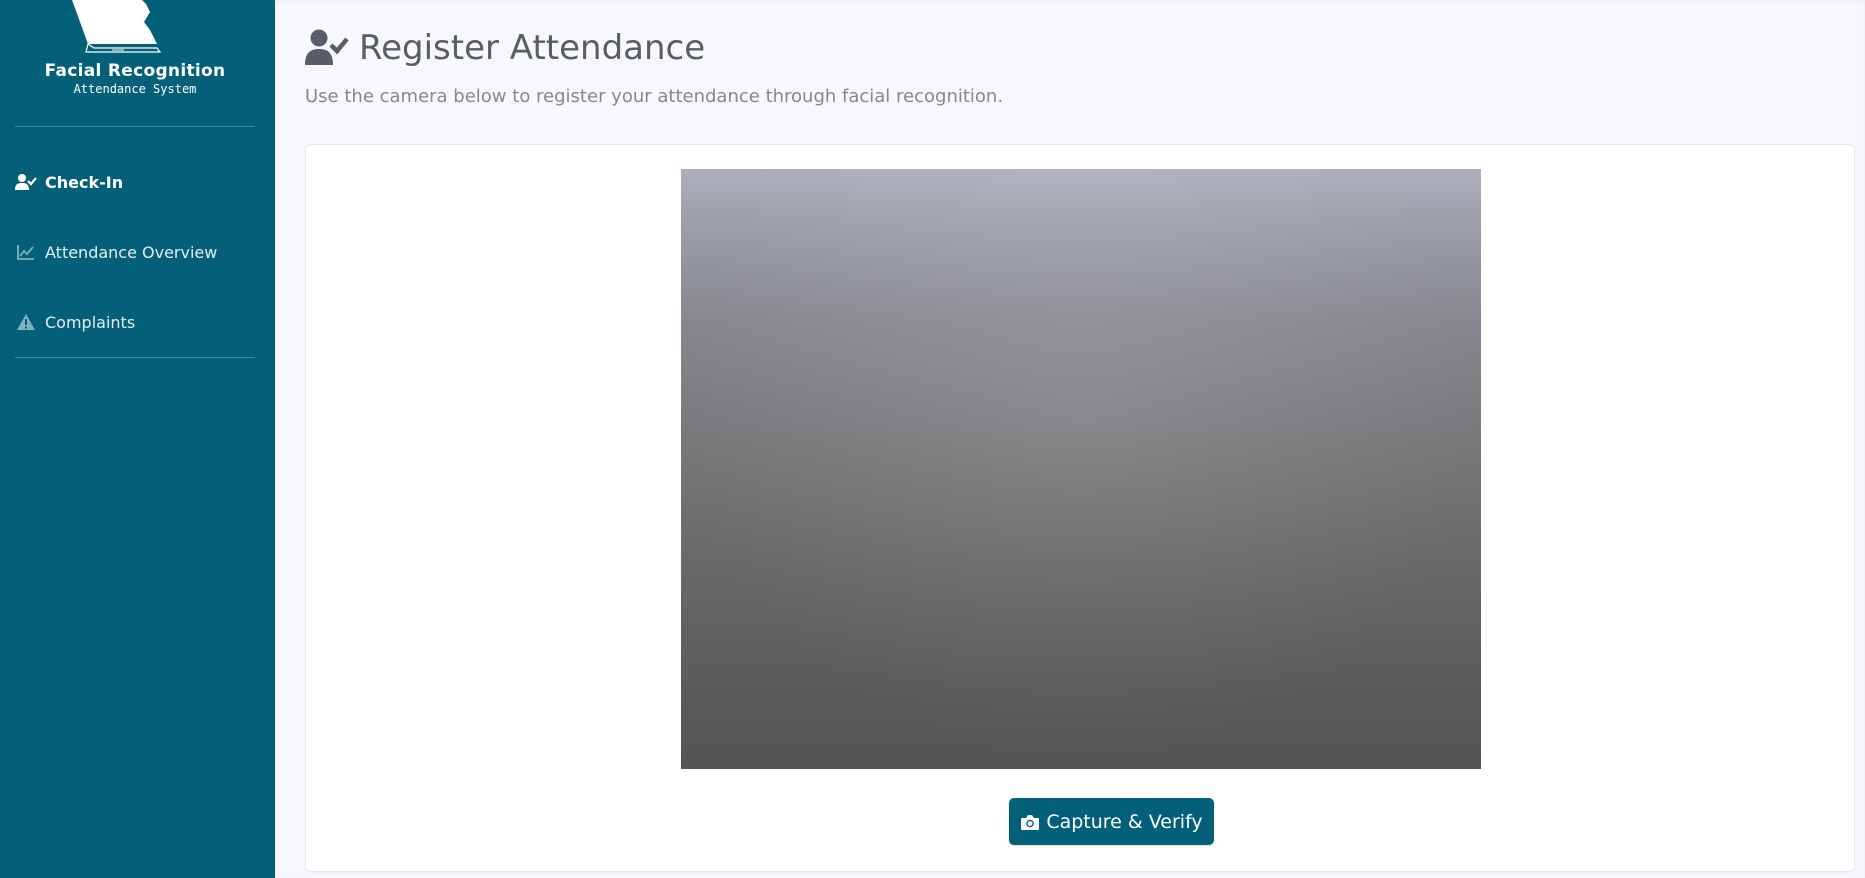 The width and height of the screenshot is (1865, 878). I want to click on logo: Facial Recognition Attendance System, so click(137, 55).